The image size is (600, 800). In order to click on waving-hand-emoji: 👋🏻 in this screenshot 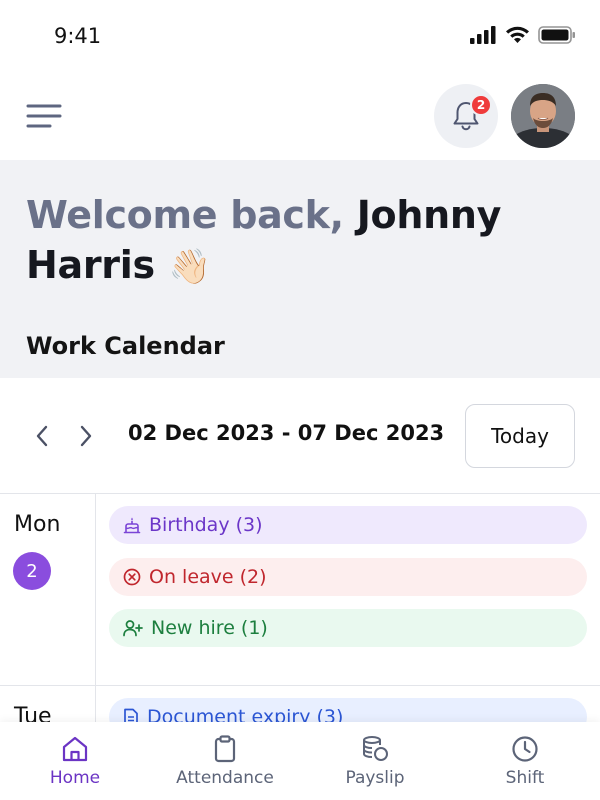, I will do `click(189, 267)`.